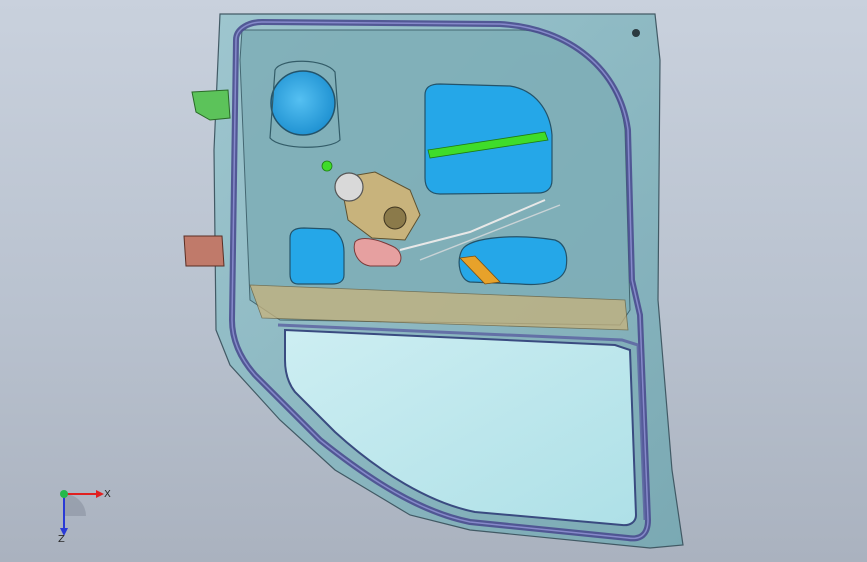  What do you see at coordinates (461, 427) in the screenshot?
I see `window-glass` at bounding box center [461, 427].